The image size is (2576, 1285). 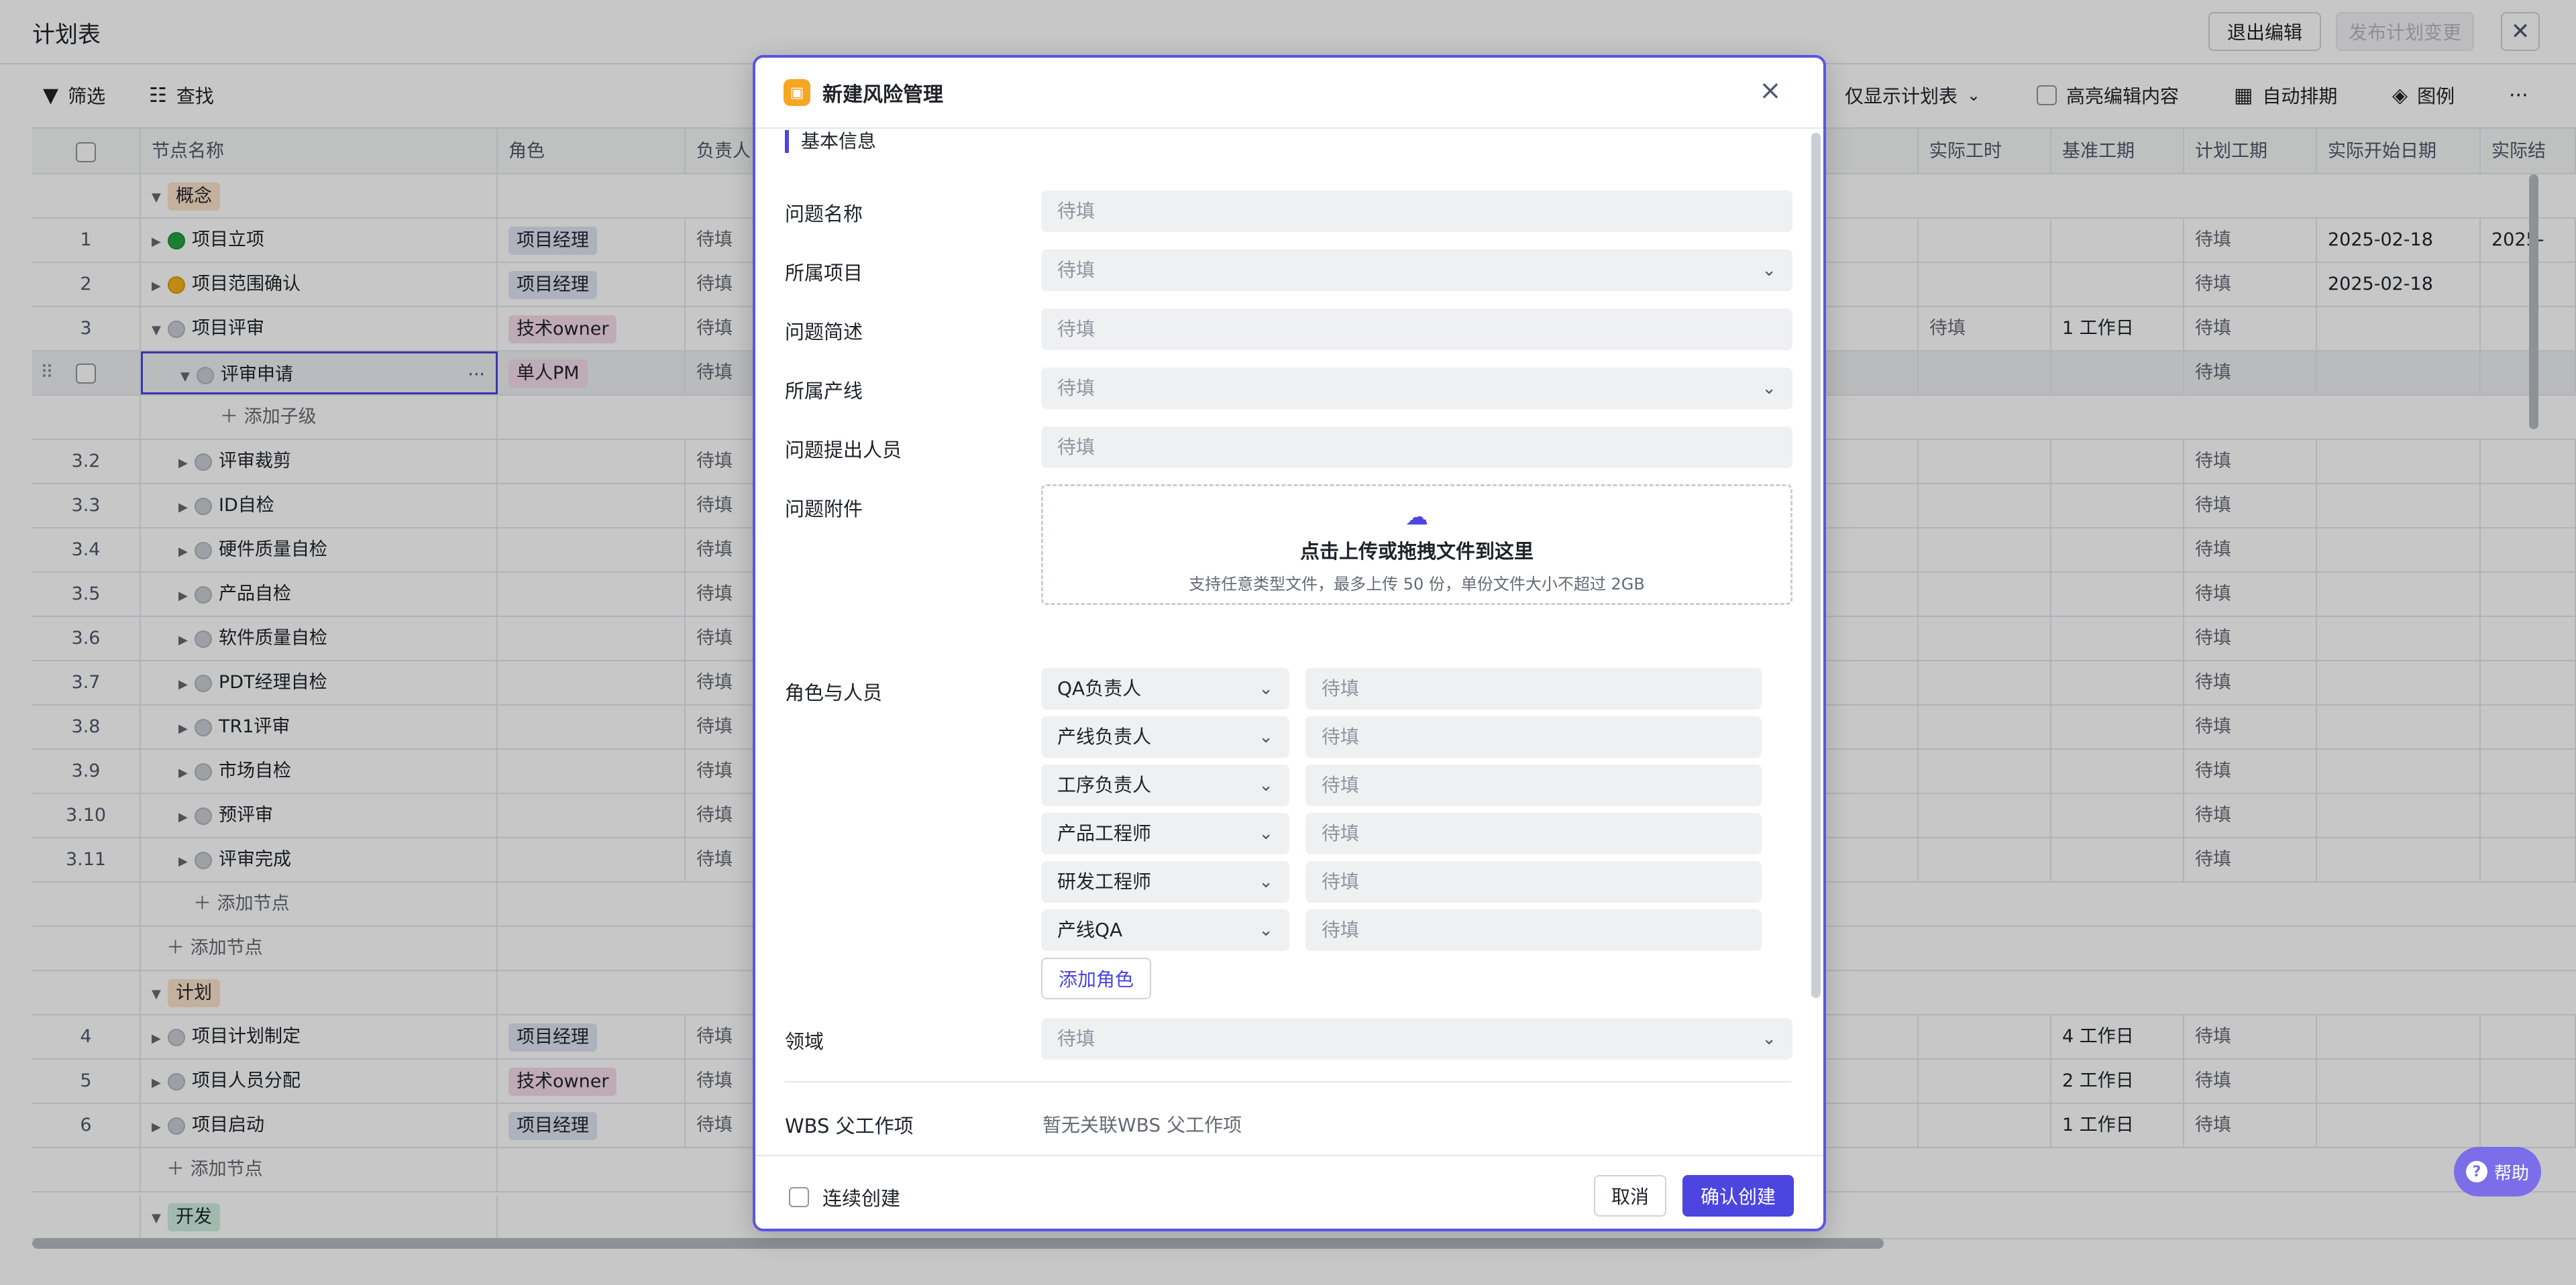 I want to click on role-select-value: 研发工程师, so click(x=1104, y=882).